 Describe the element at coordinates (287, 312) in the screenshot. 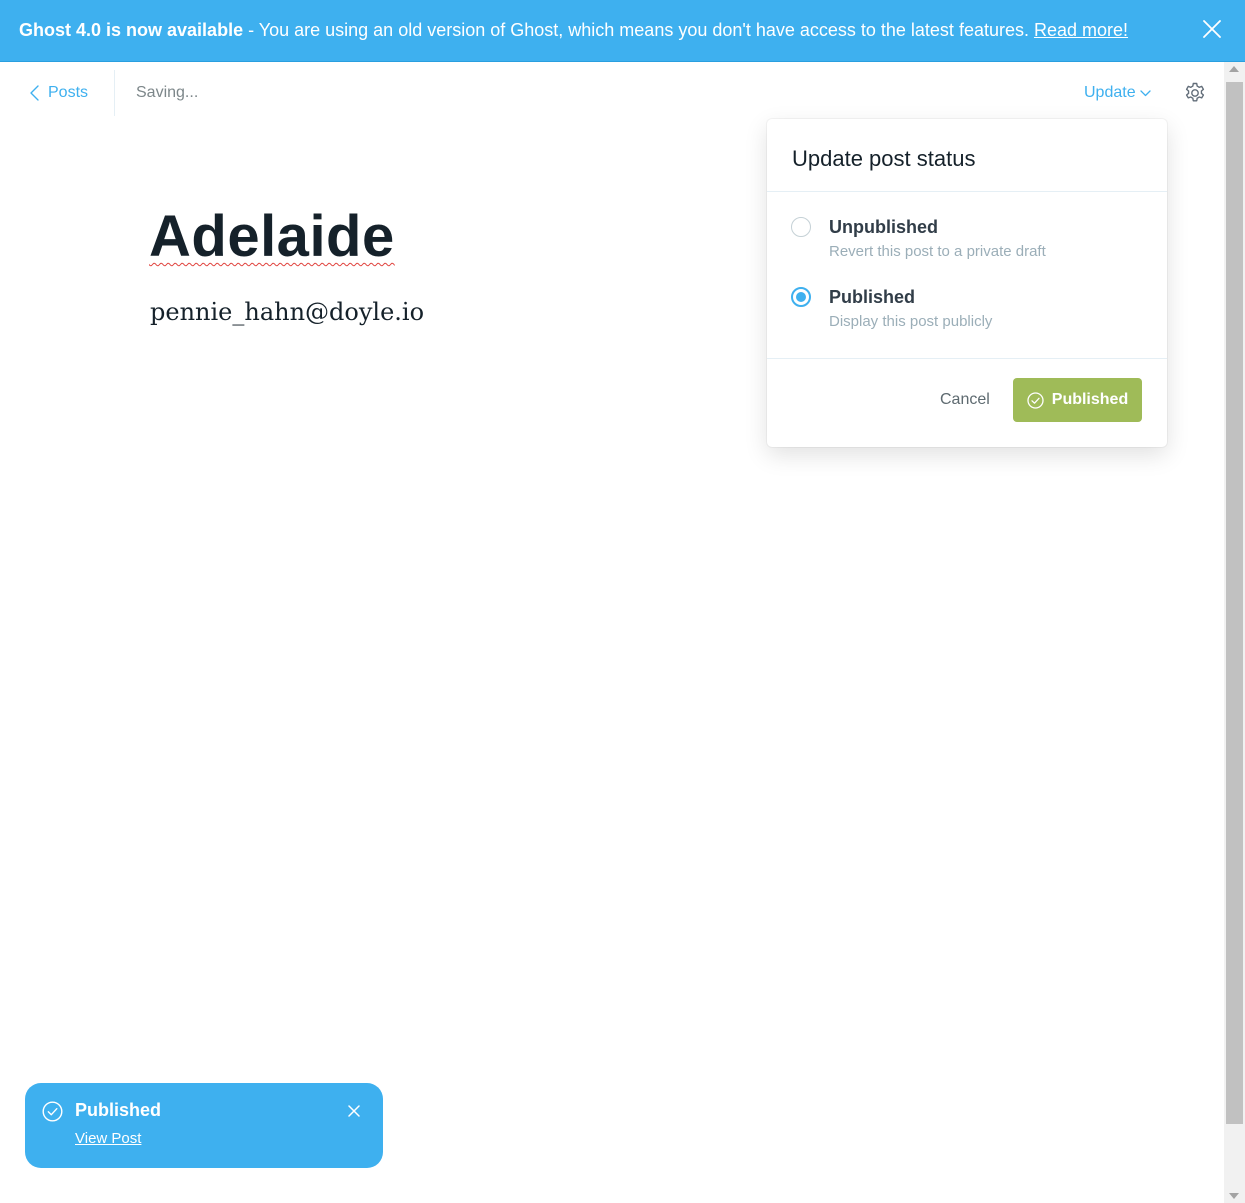

I see `post-body: pennie_hahn@doyle.io` at that location.